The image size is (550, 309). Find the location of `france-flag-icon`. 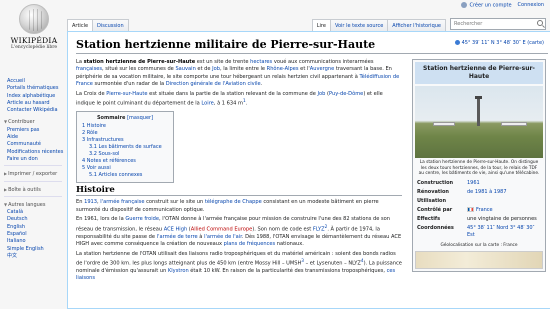

france-flag-icon is located at coordinates (470, 209).